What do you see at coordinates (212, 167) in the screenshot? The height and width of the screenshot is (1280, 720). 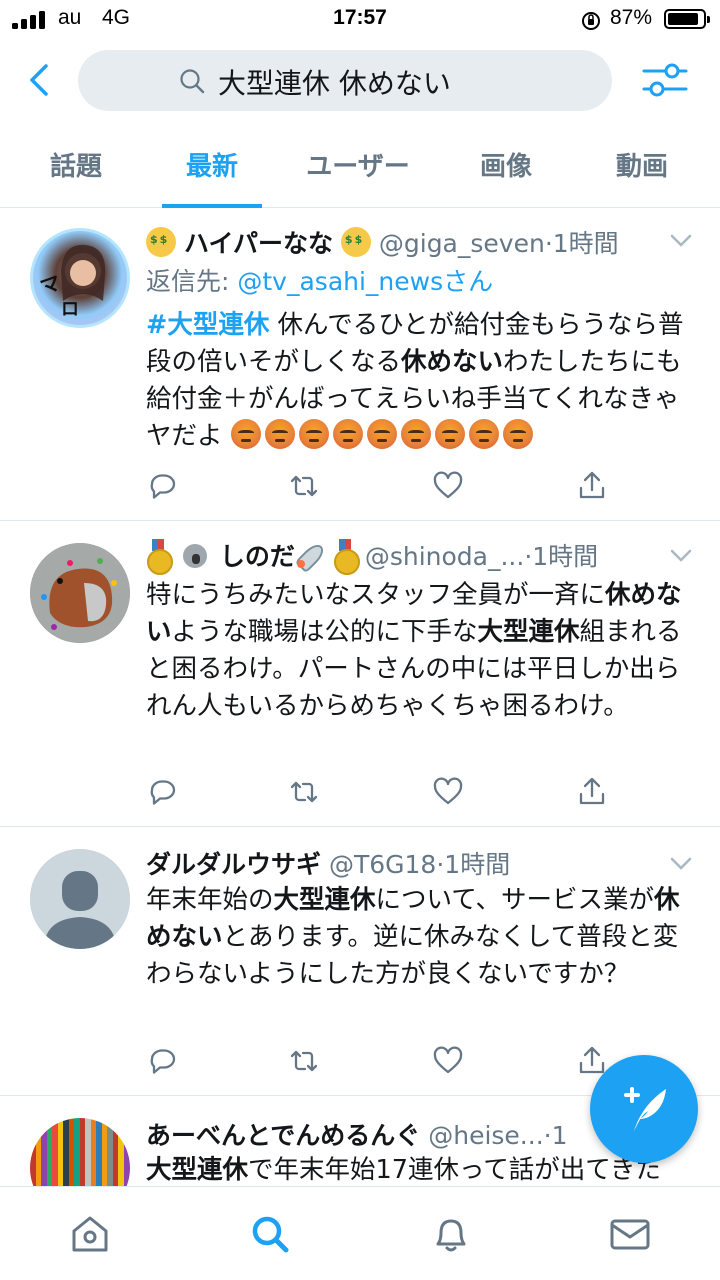 I see `tab-latest: 最新` at bounding box center [212, 167].